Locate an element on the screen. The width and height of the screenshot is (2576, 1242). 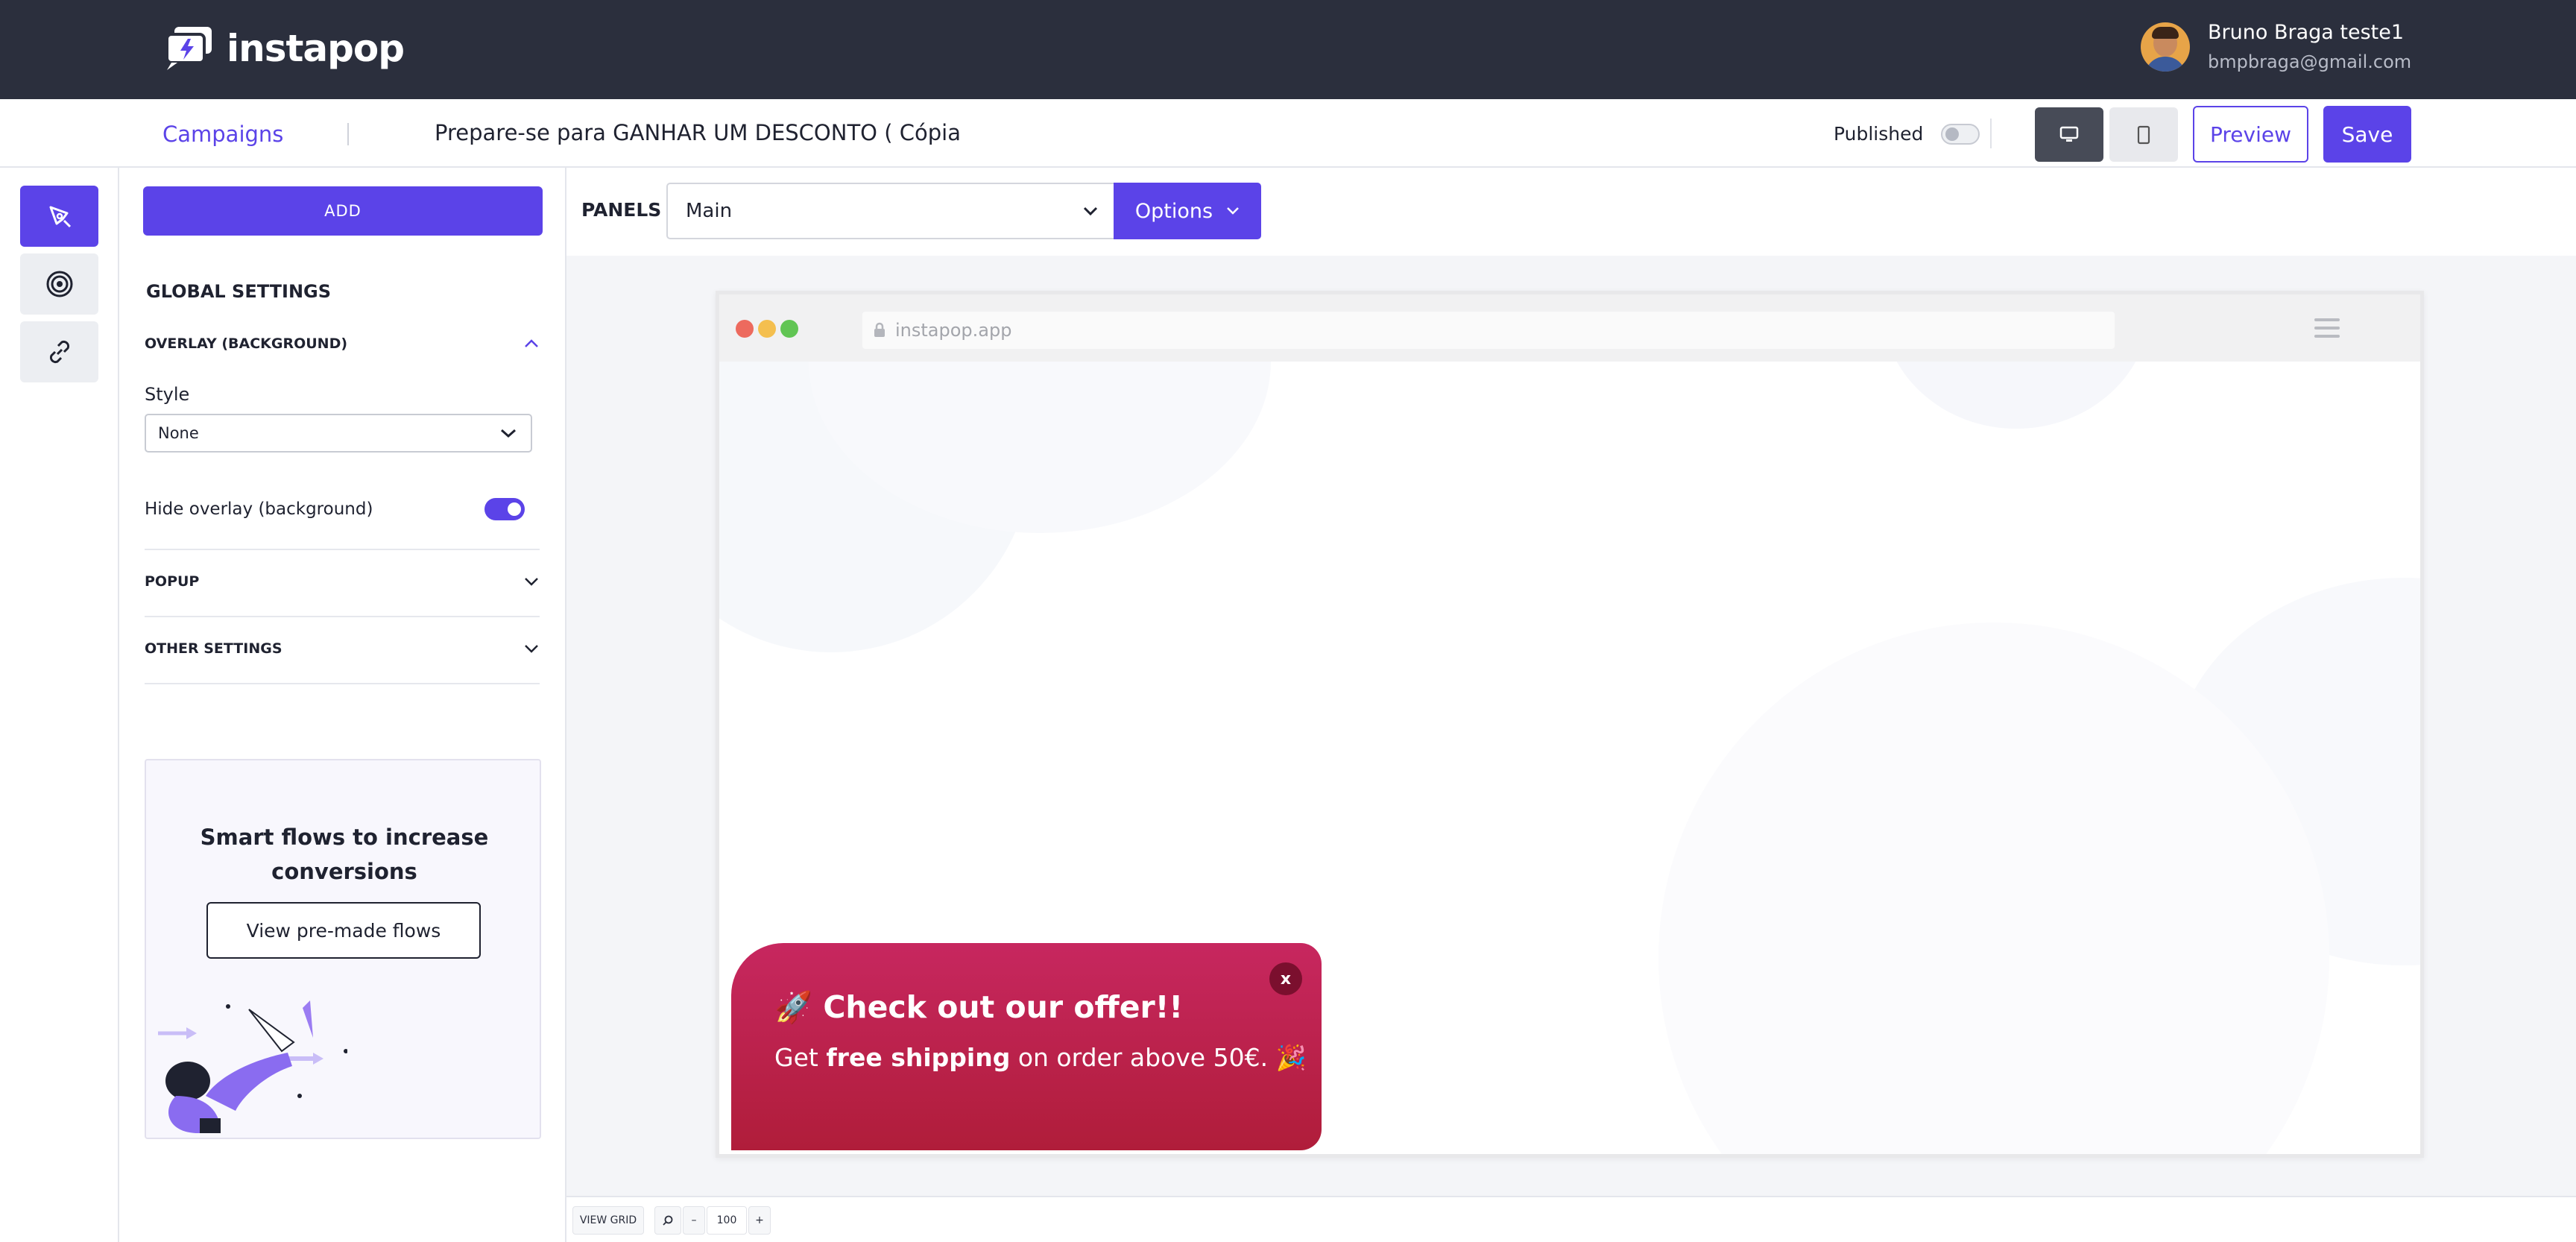
header-divider is located at coordinates (1991, 133).